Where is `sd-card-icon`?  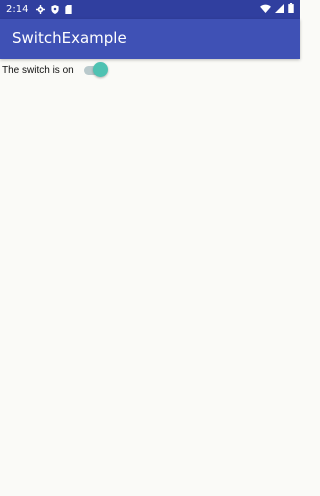 sd-card-icon is located at coordinates (69, 9).